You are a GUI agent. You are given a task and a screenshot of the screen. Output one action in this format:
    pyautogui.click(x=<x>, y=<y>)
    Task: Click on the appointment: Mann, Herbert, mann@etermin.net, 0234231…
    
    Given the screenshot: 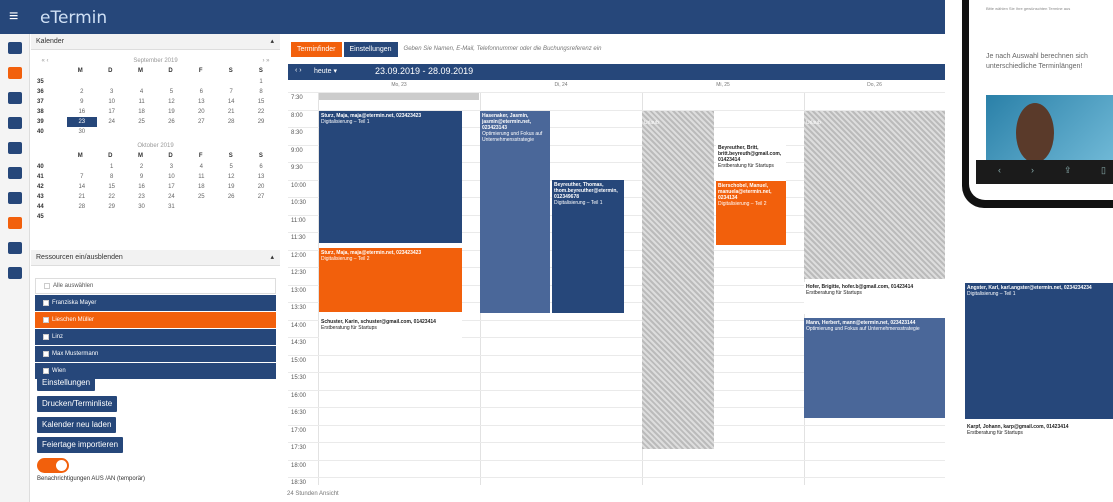 What is the action you would take?
    pyautogui.click(x=874, y=368)
    